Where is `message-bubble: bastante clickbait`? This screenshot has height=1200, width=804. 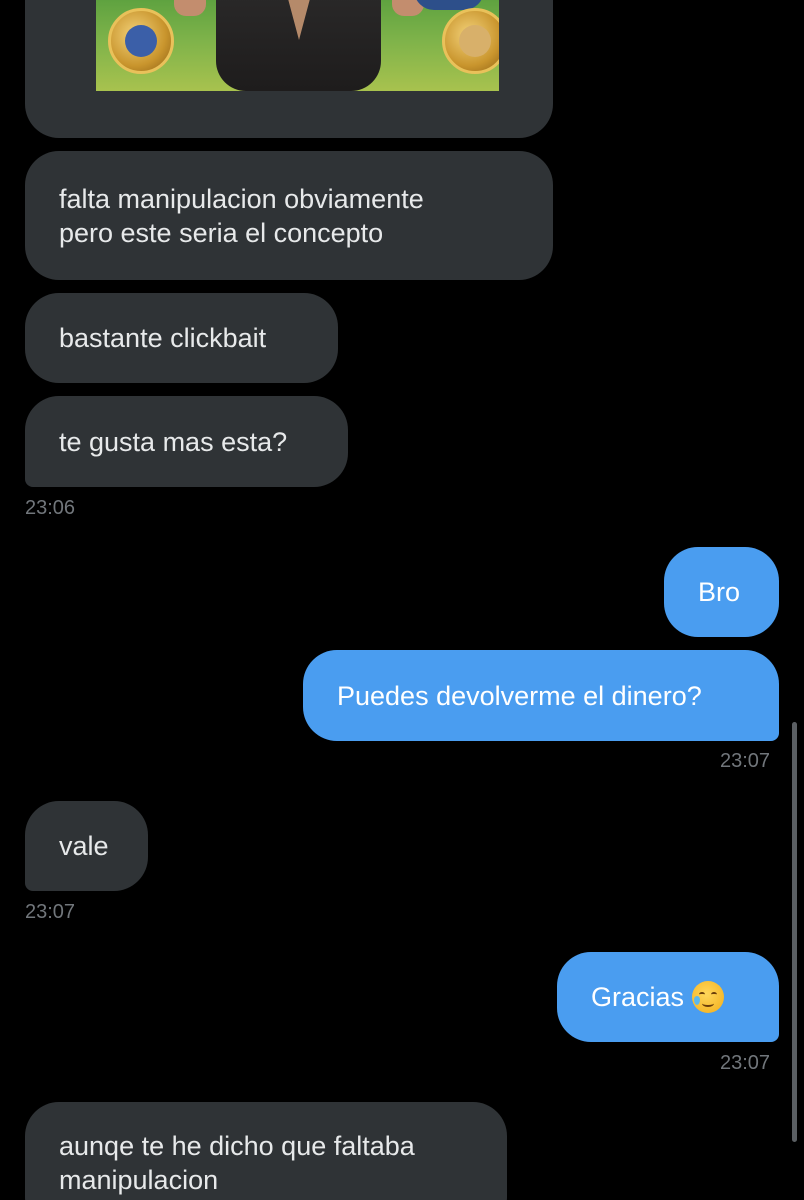
message-bubble: bastante clickbait is located at coordinates (181, 338).